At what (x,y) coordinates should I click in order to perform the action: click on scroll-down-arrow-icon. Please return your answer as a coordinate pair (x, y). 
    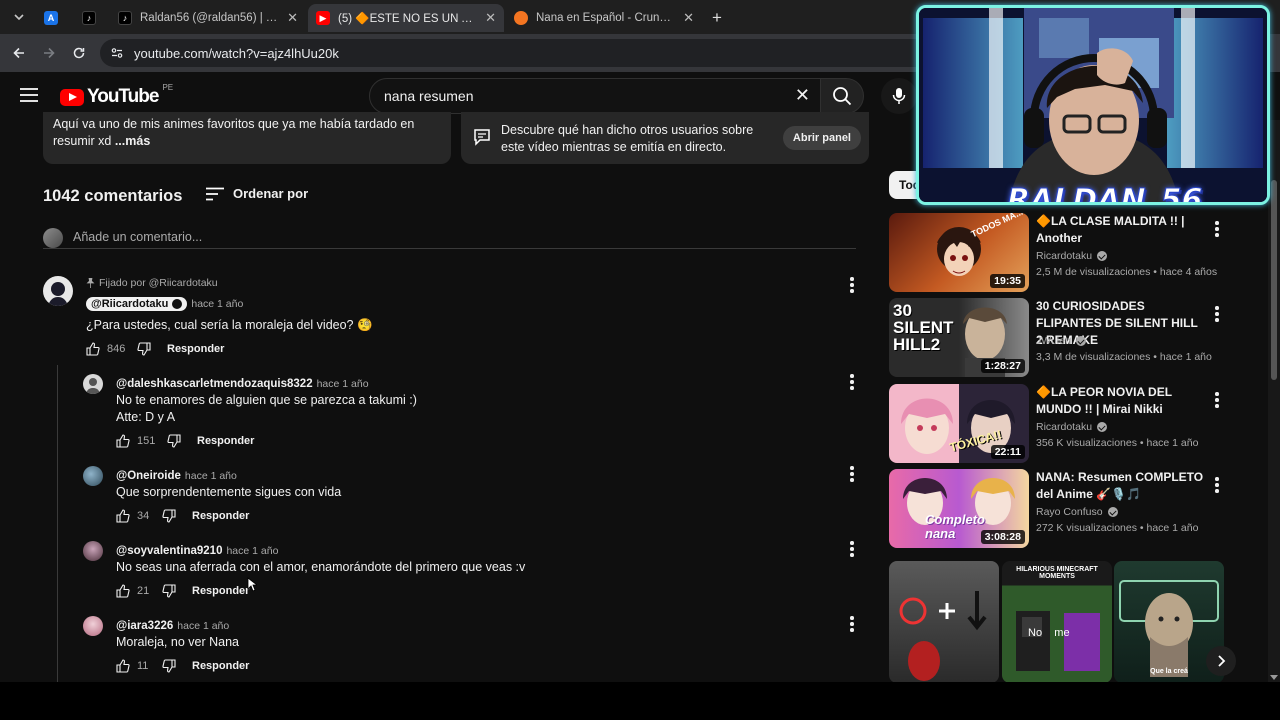
    Looking at the image, I should click on (1274, 677).